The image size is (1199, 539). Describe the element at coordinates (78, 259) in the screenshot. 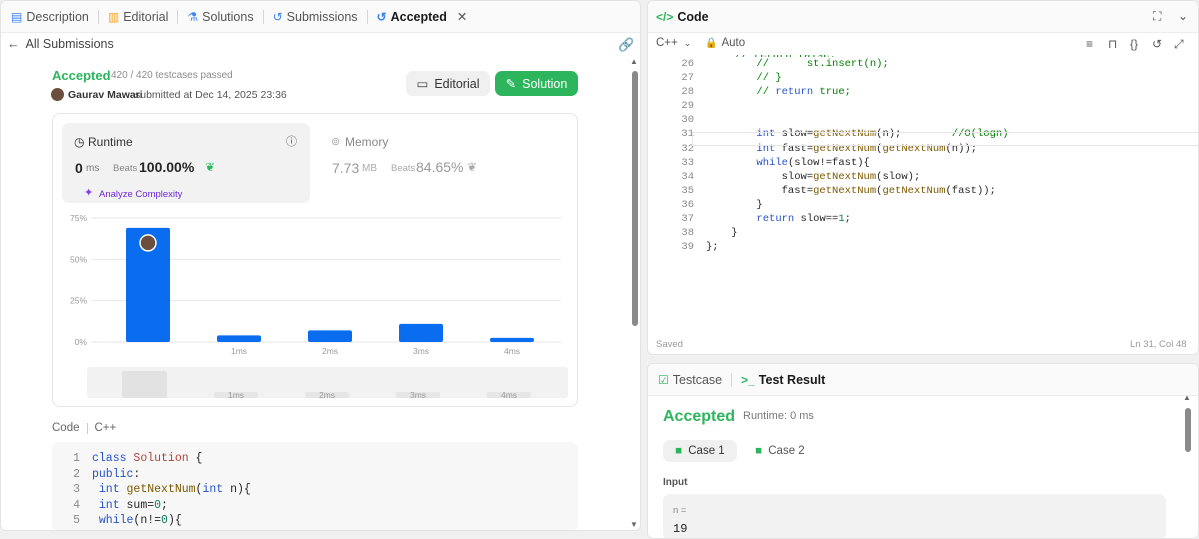

I see `y-tick-label: 50%` at that location.